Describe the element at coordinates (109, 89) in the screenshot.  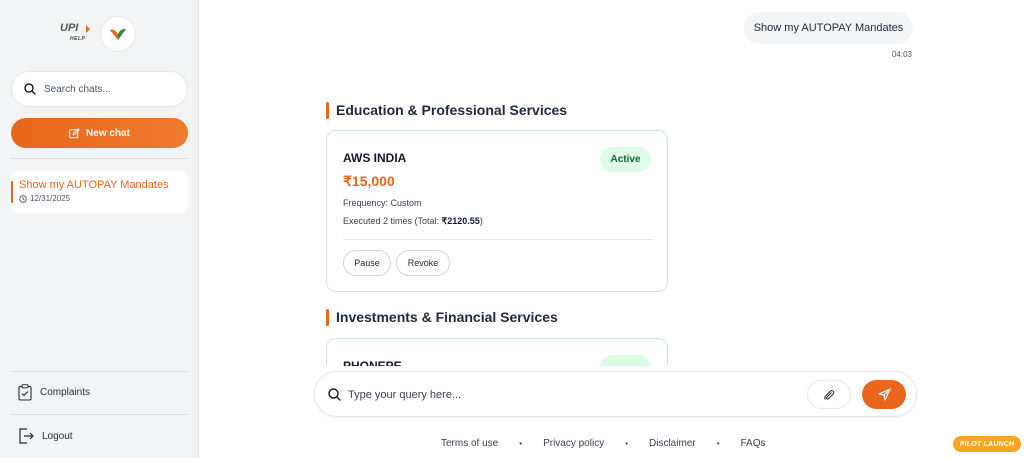
I see `search-chats-input` at that location.